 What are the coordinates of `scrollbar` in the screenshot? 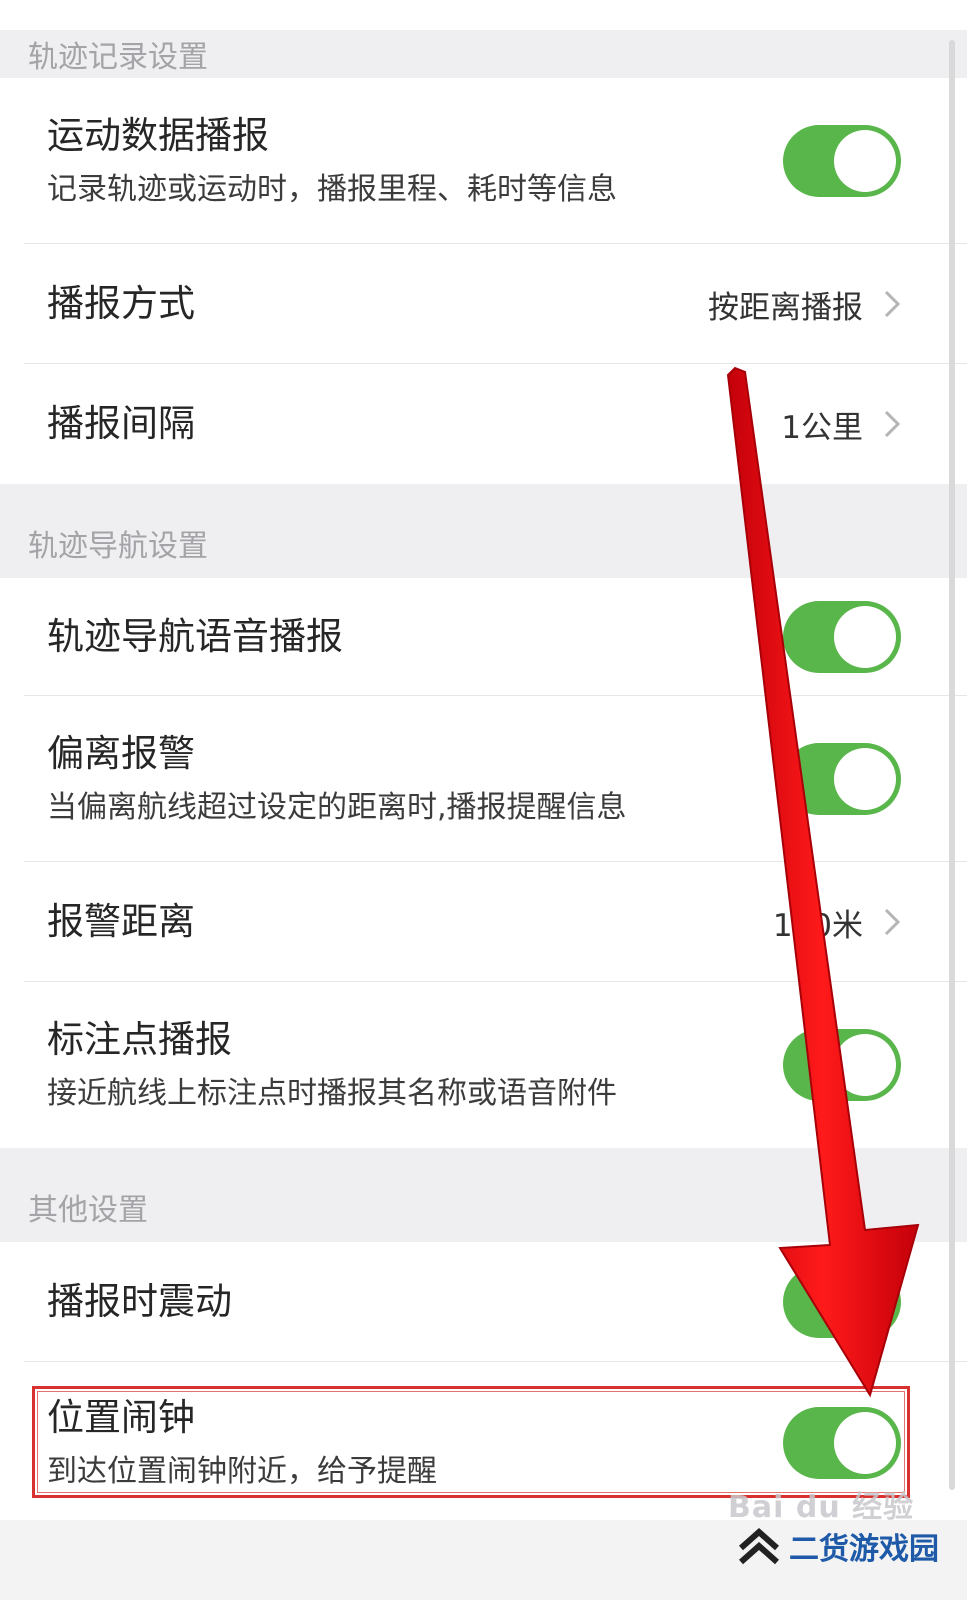 It's located at (952, 765).